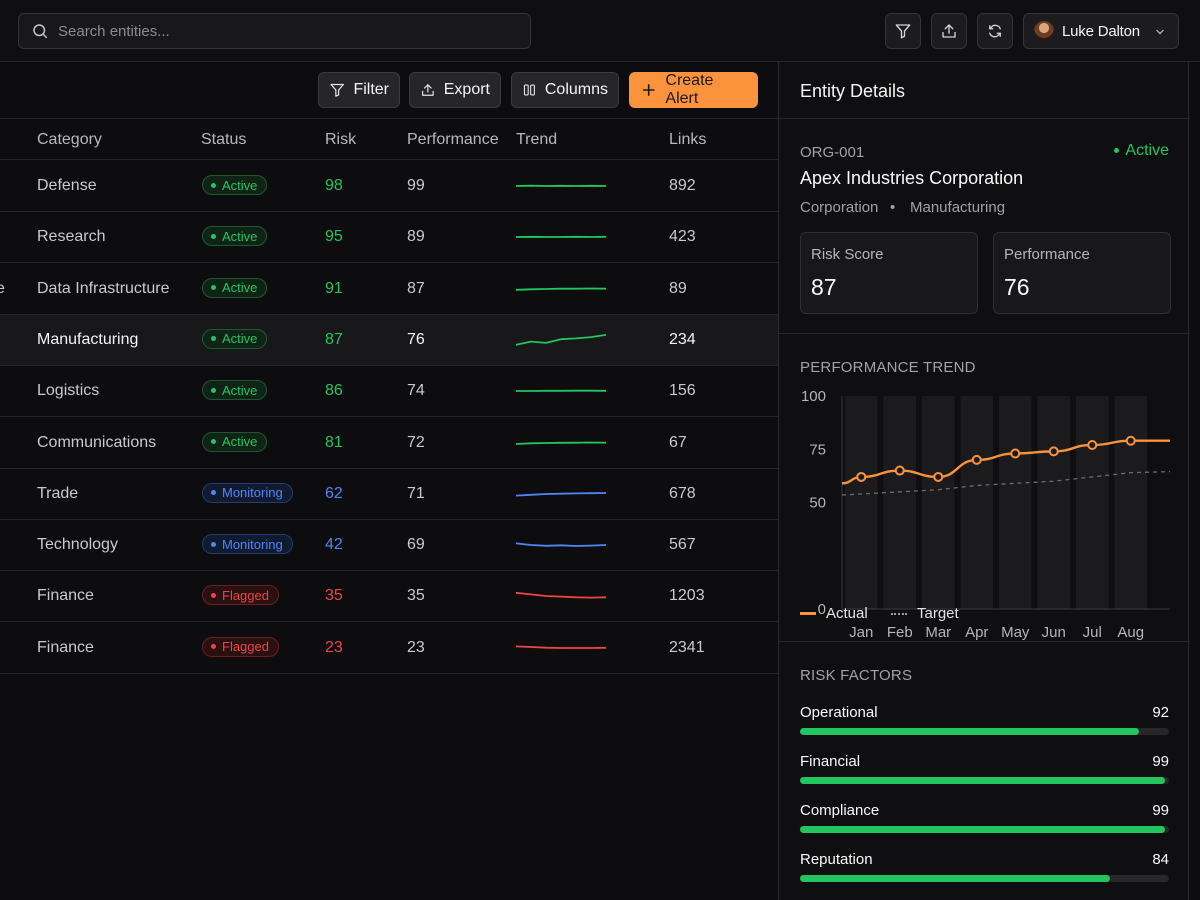 This screenshot has height=900, width=1200. Describe the element at coordinates (682, 237) in the screenshot. I see `cell-links: 423` at that location.